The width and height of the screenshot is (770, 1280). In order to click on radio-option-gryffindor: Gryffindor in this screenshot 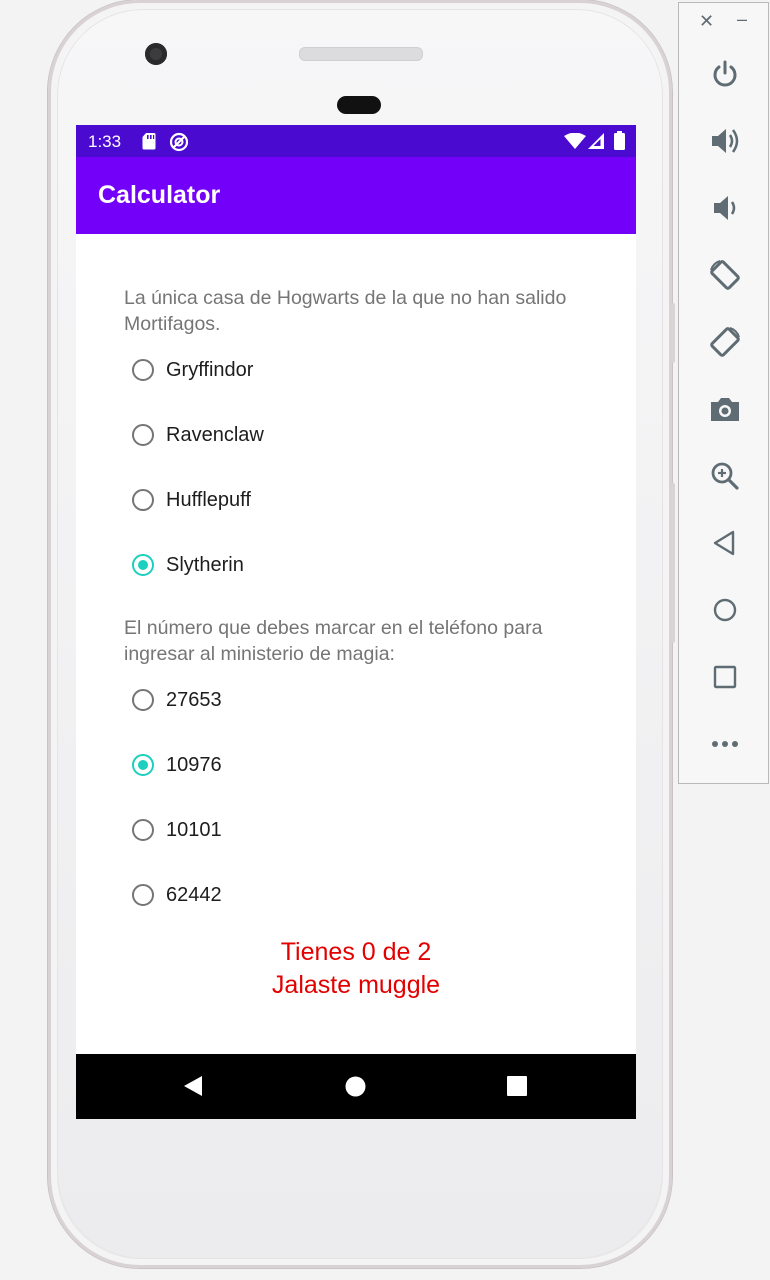, I will do `click(192, 370)`.